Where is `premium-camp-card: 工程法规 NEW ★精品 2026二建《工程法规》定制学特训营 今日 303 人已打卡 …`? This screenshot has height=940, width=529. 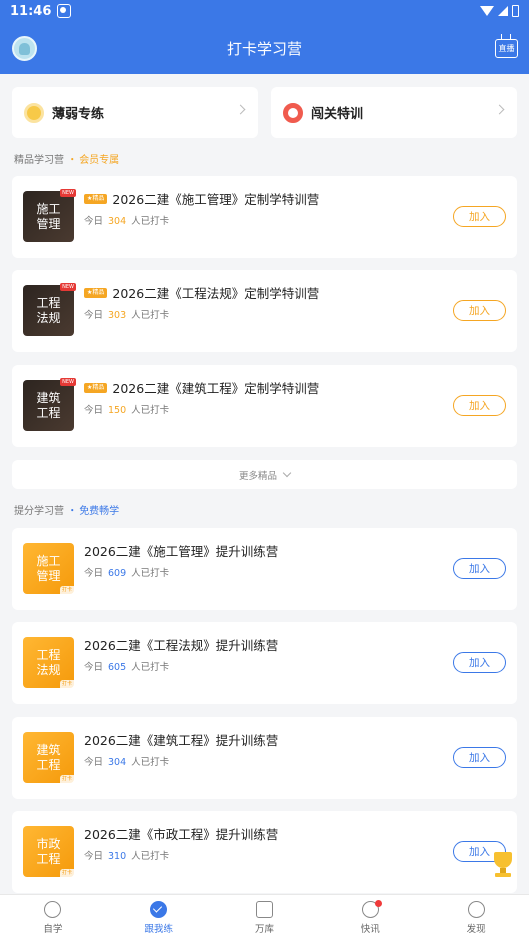
premium-camp-card: 工程法规 NEW ★精品 2026二建《工程法规》定制学特训营 今日 303 人已打卡 … is located at coordinates (264, 311).